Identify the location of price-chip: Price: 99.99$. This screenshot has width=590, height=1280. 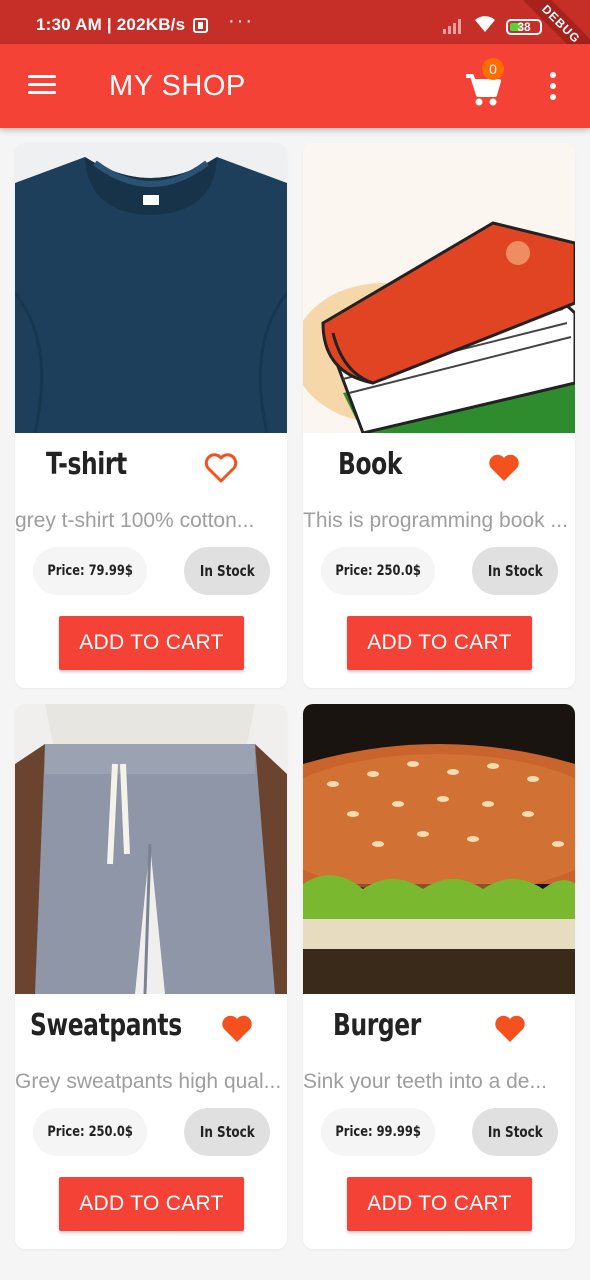
(378, 1132).